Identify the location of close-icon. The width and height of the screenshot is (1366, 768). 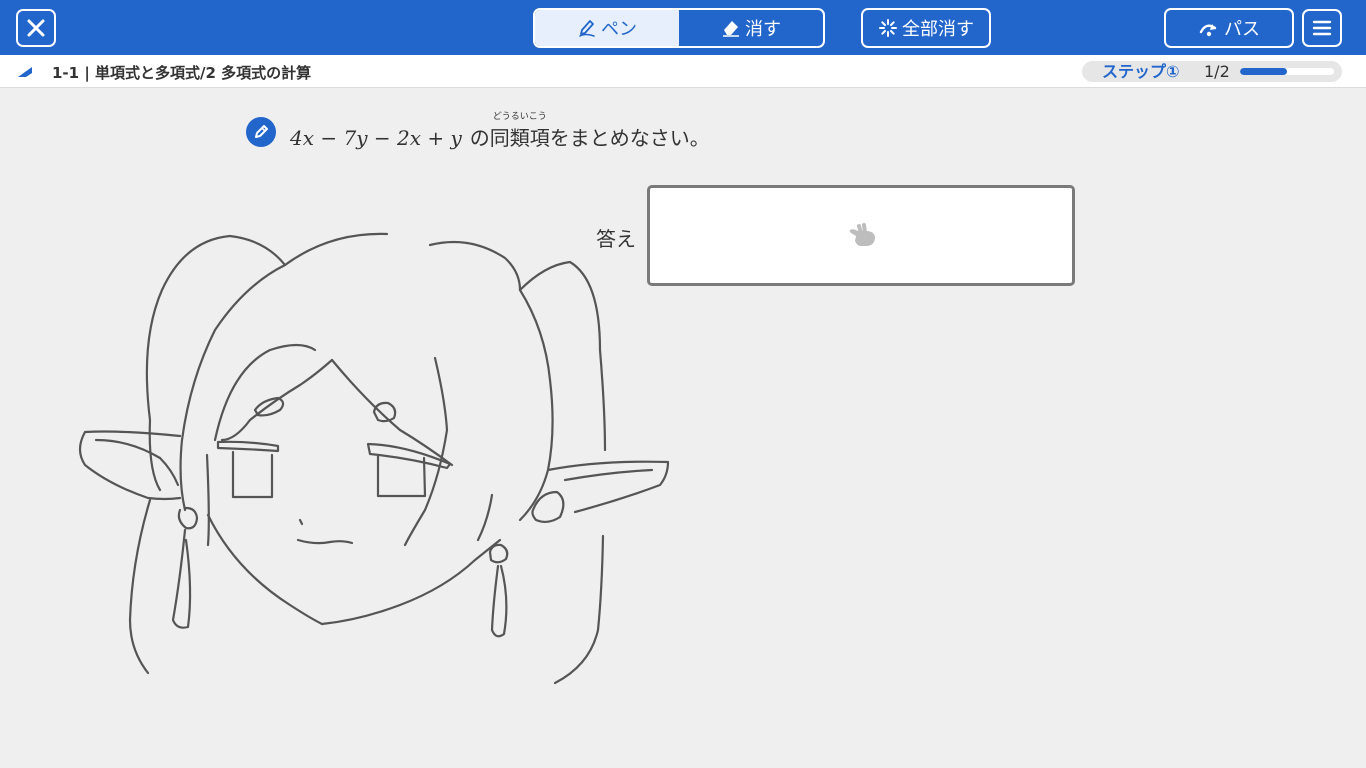
(36, 28).